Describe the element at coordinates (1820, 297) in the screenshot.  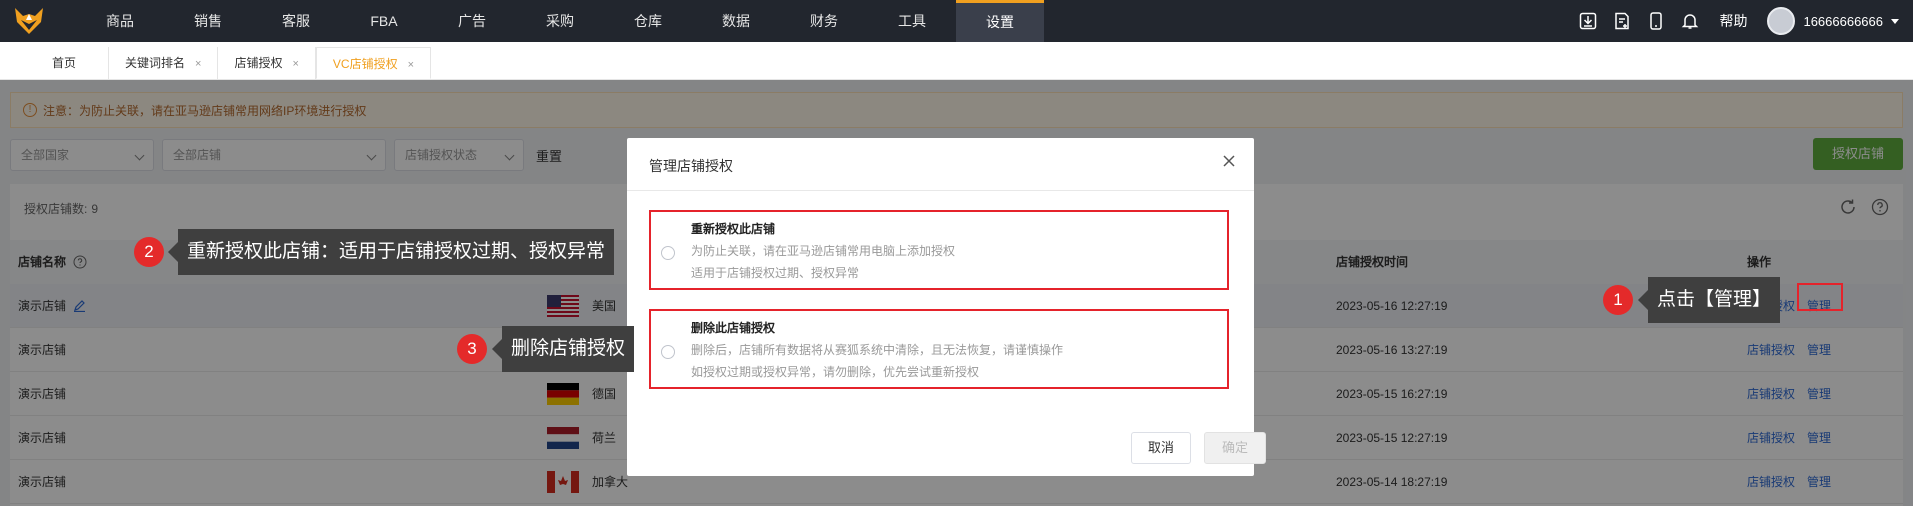
I see `manage-highlight-box` at that location.